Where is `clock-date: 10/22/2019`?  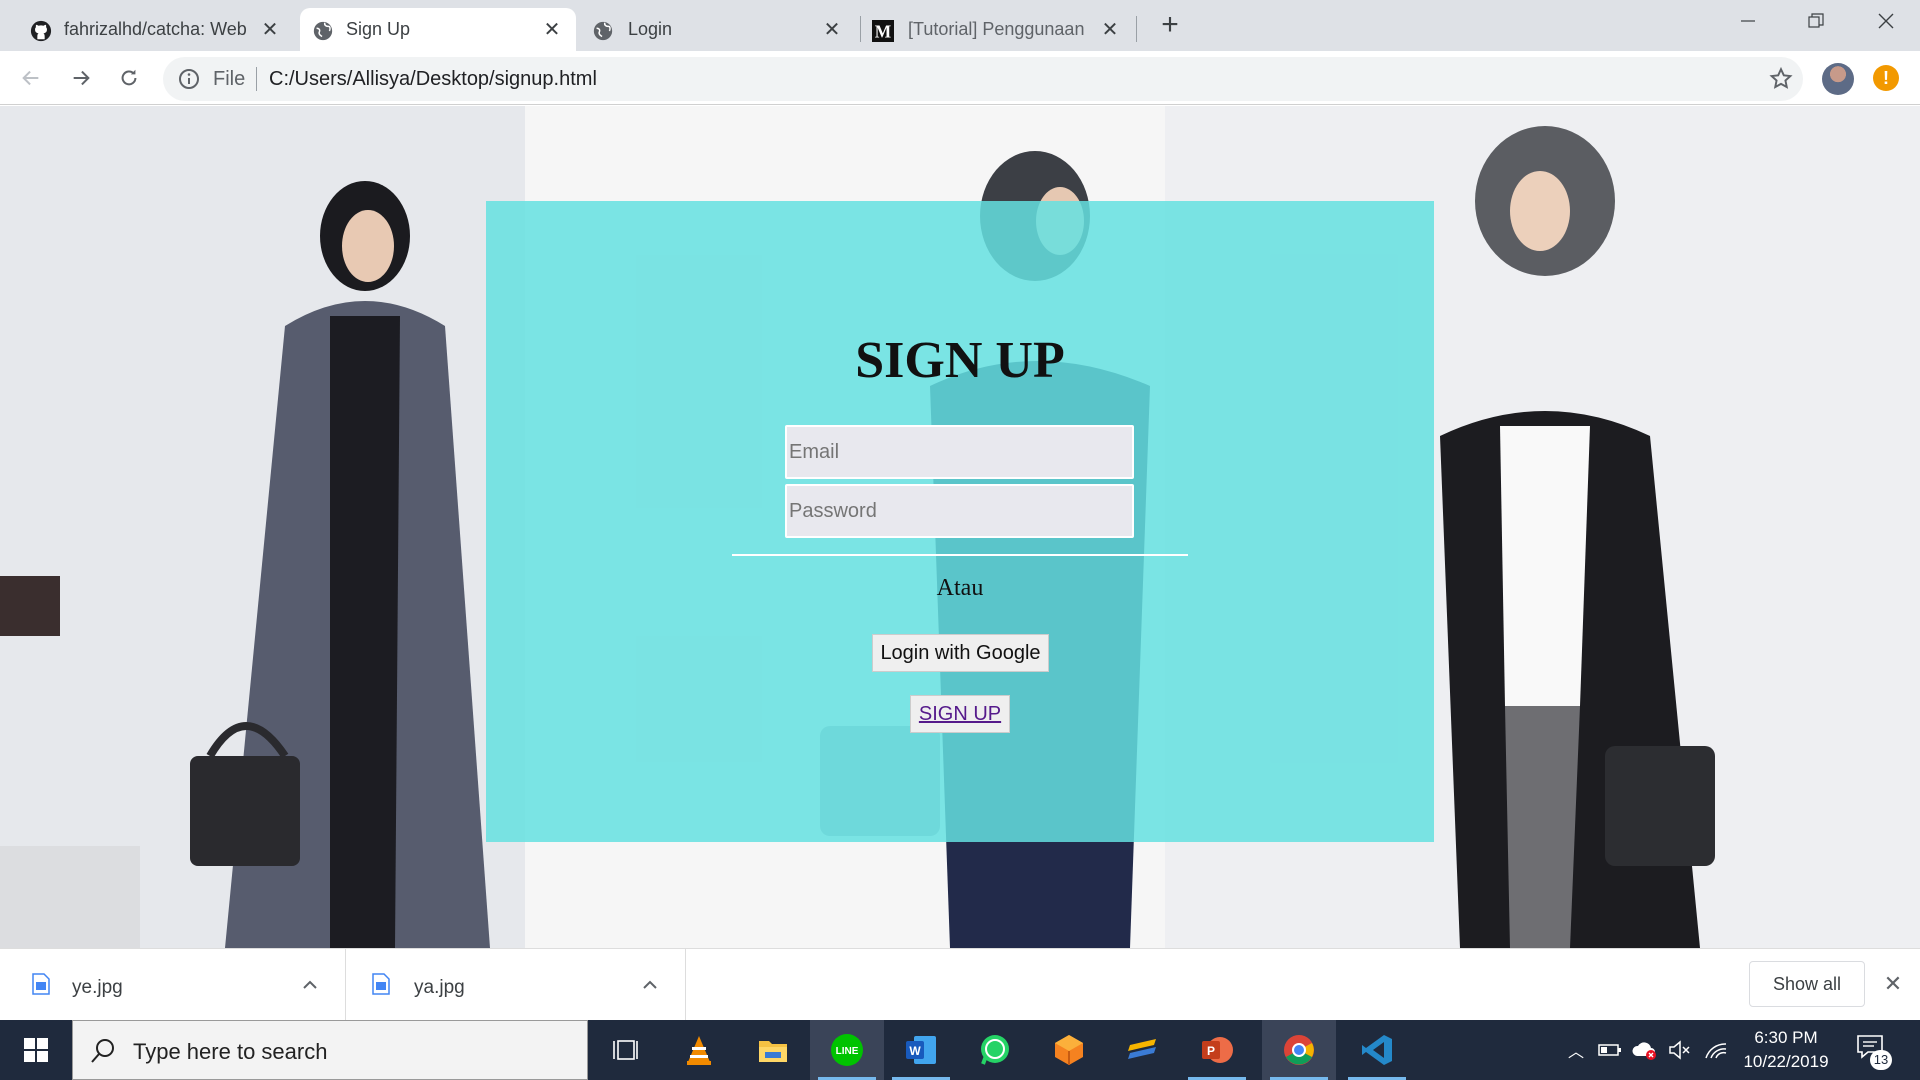
clock-date: 10/22/2019 is located at coordinates (1786, 1061).